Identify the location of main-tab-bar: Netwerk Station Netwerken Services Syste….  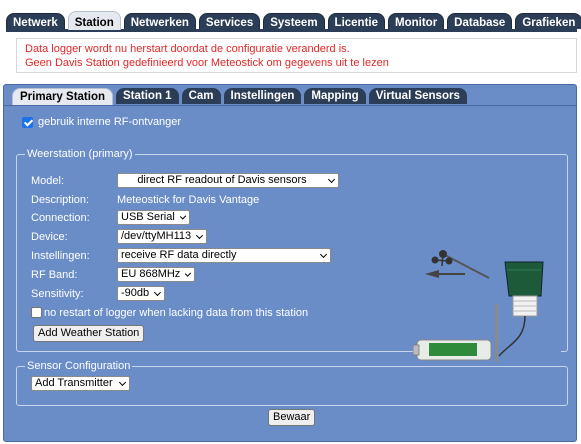
(293, 21).